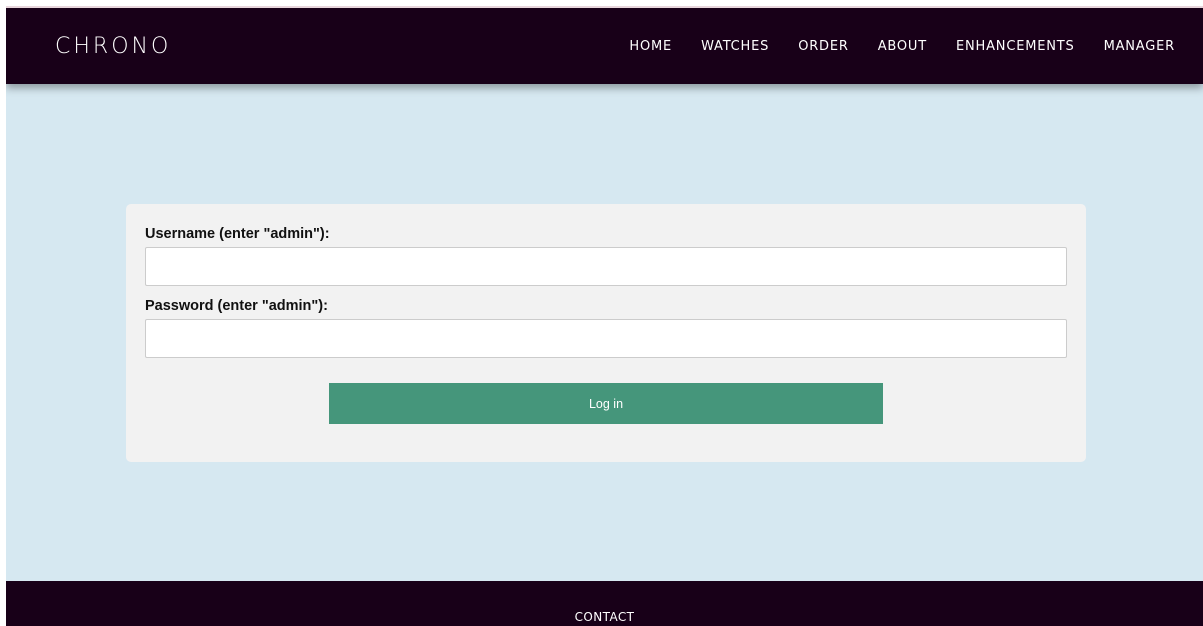 This screenshot has height=626, width=1203. What do you see at coordinates (823, 46) in the screenshot?
I see `nav-link-order: ORDER` at bounding box center [823, 46].